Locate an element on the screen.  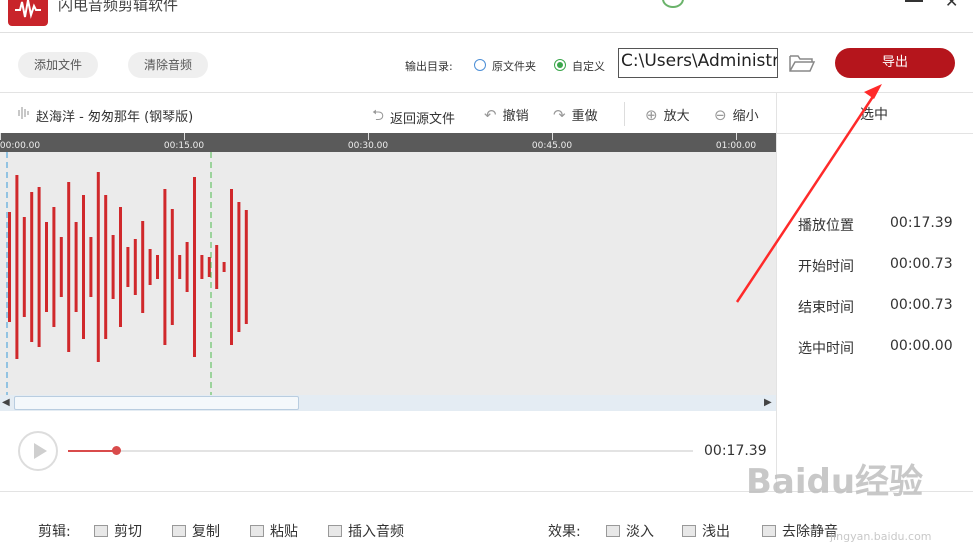
close-icon: ✕ is located at coordinates (951, 5).